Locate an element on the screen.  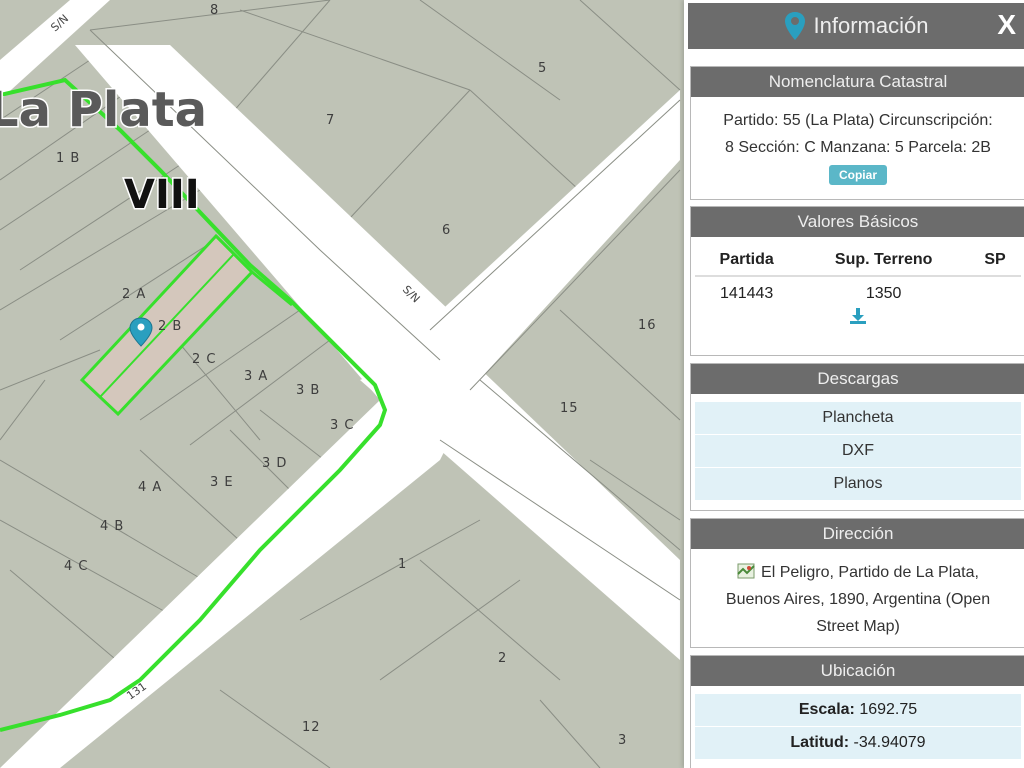
valores-table: Partida Sup. Terreno SP 141443 1350 is located at coordinates (858, 273).